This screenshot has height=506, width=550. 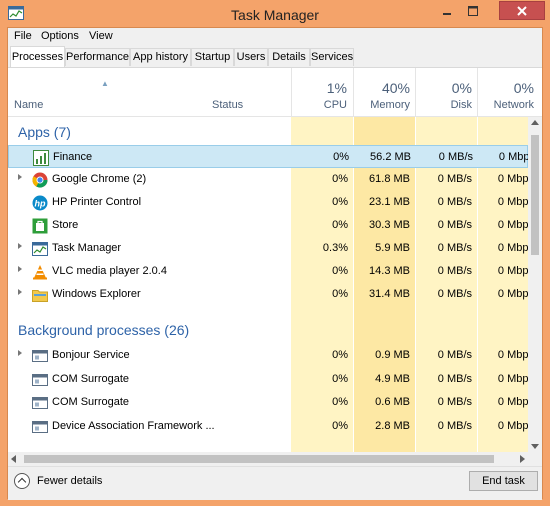 What do you see at coordinates (41, 158) in the screenshot?
I see `finance-icon` at bounding box center [41, 158].